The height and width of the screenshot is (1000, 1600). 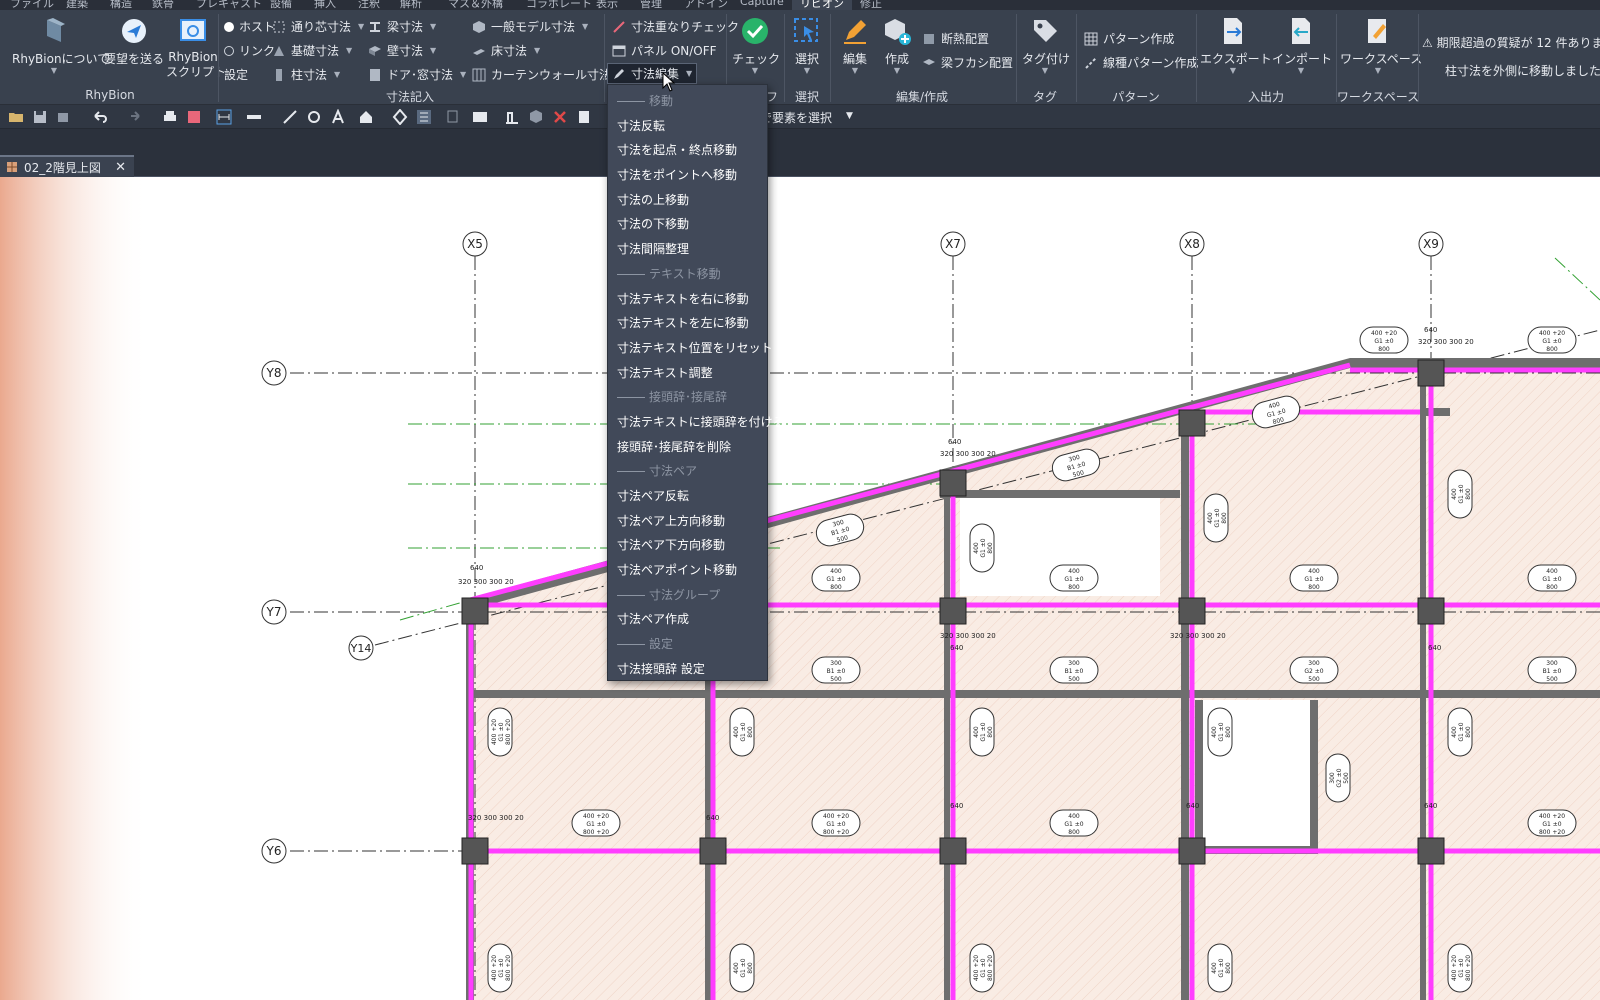 What do you see at coordinates (361, 648) in the screenshot?
I see `grid-bubble-y14: Y14` at bounding box center [361, 648].